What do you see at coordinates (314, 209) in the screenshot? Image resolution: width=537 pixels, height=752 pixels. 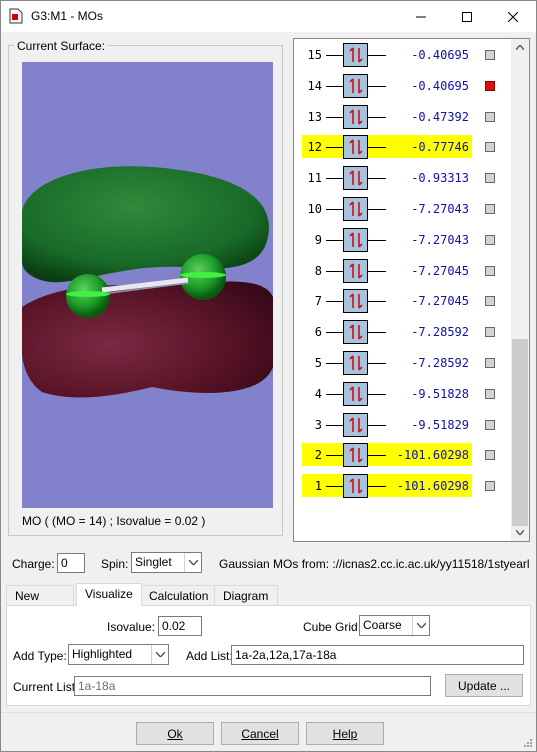 I see `mo-number: 10` at bounding box center [314, 209].